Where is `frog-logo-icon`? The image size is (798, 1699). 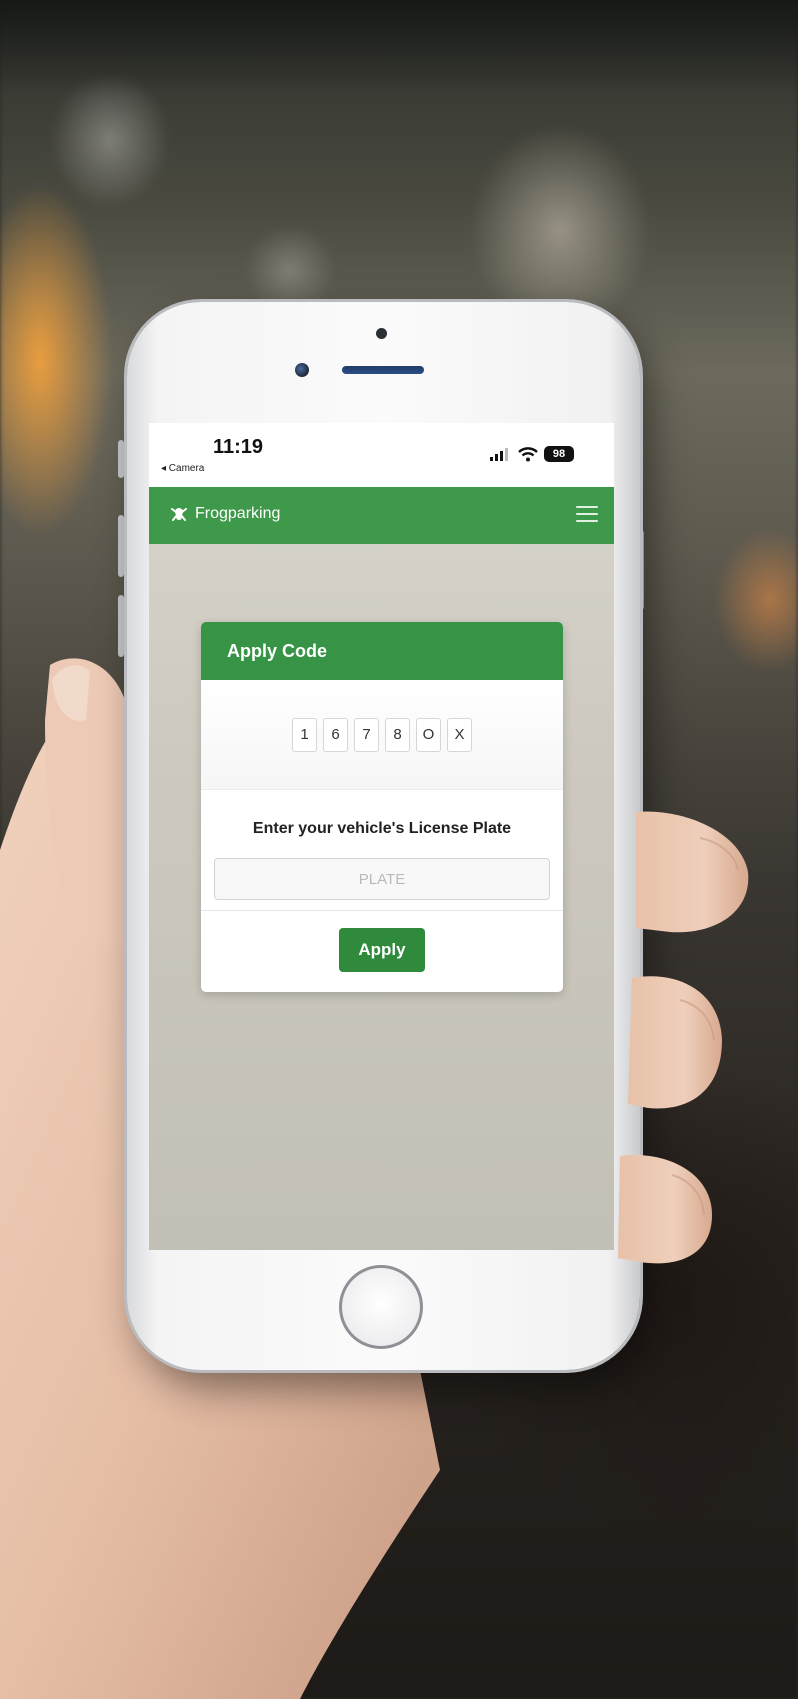 frog-logo-icon is located at coordinates (179, 514).